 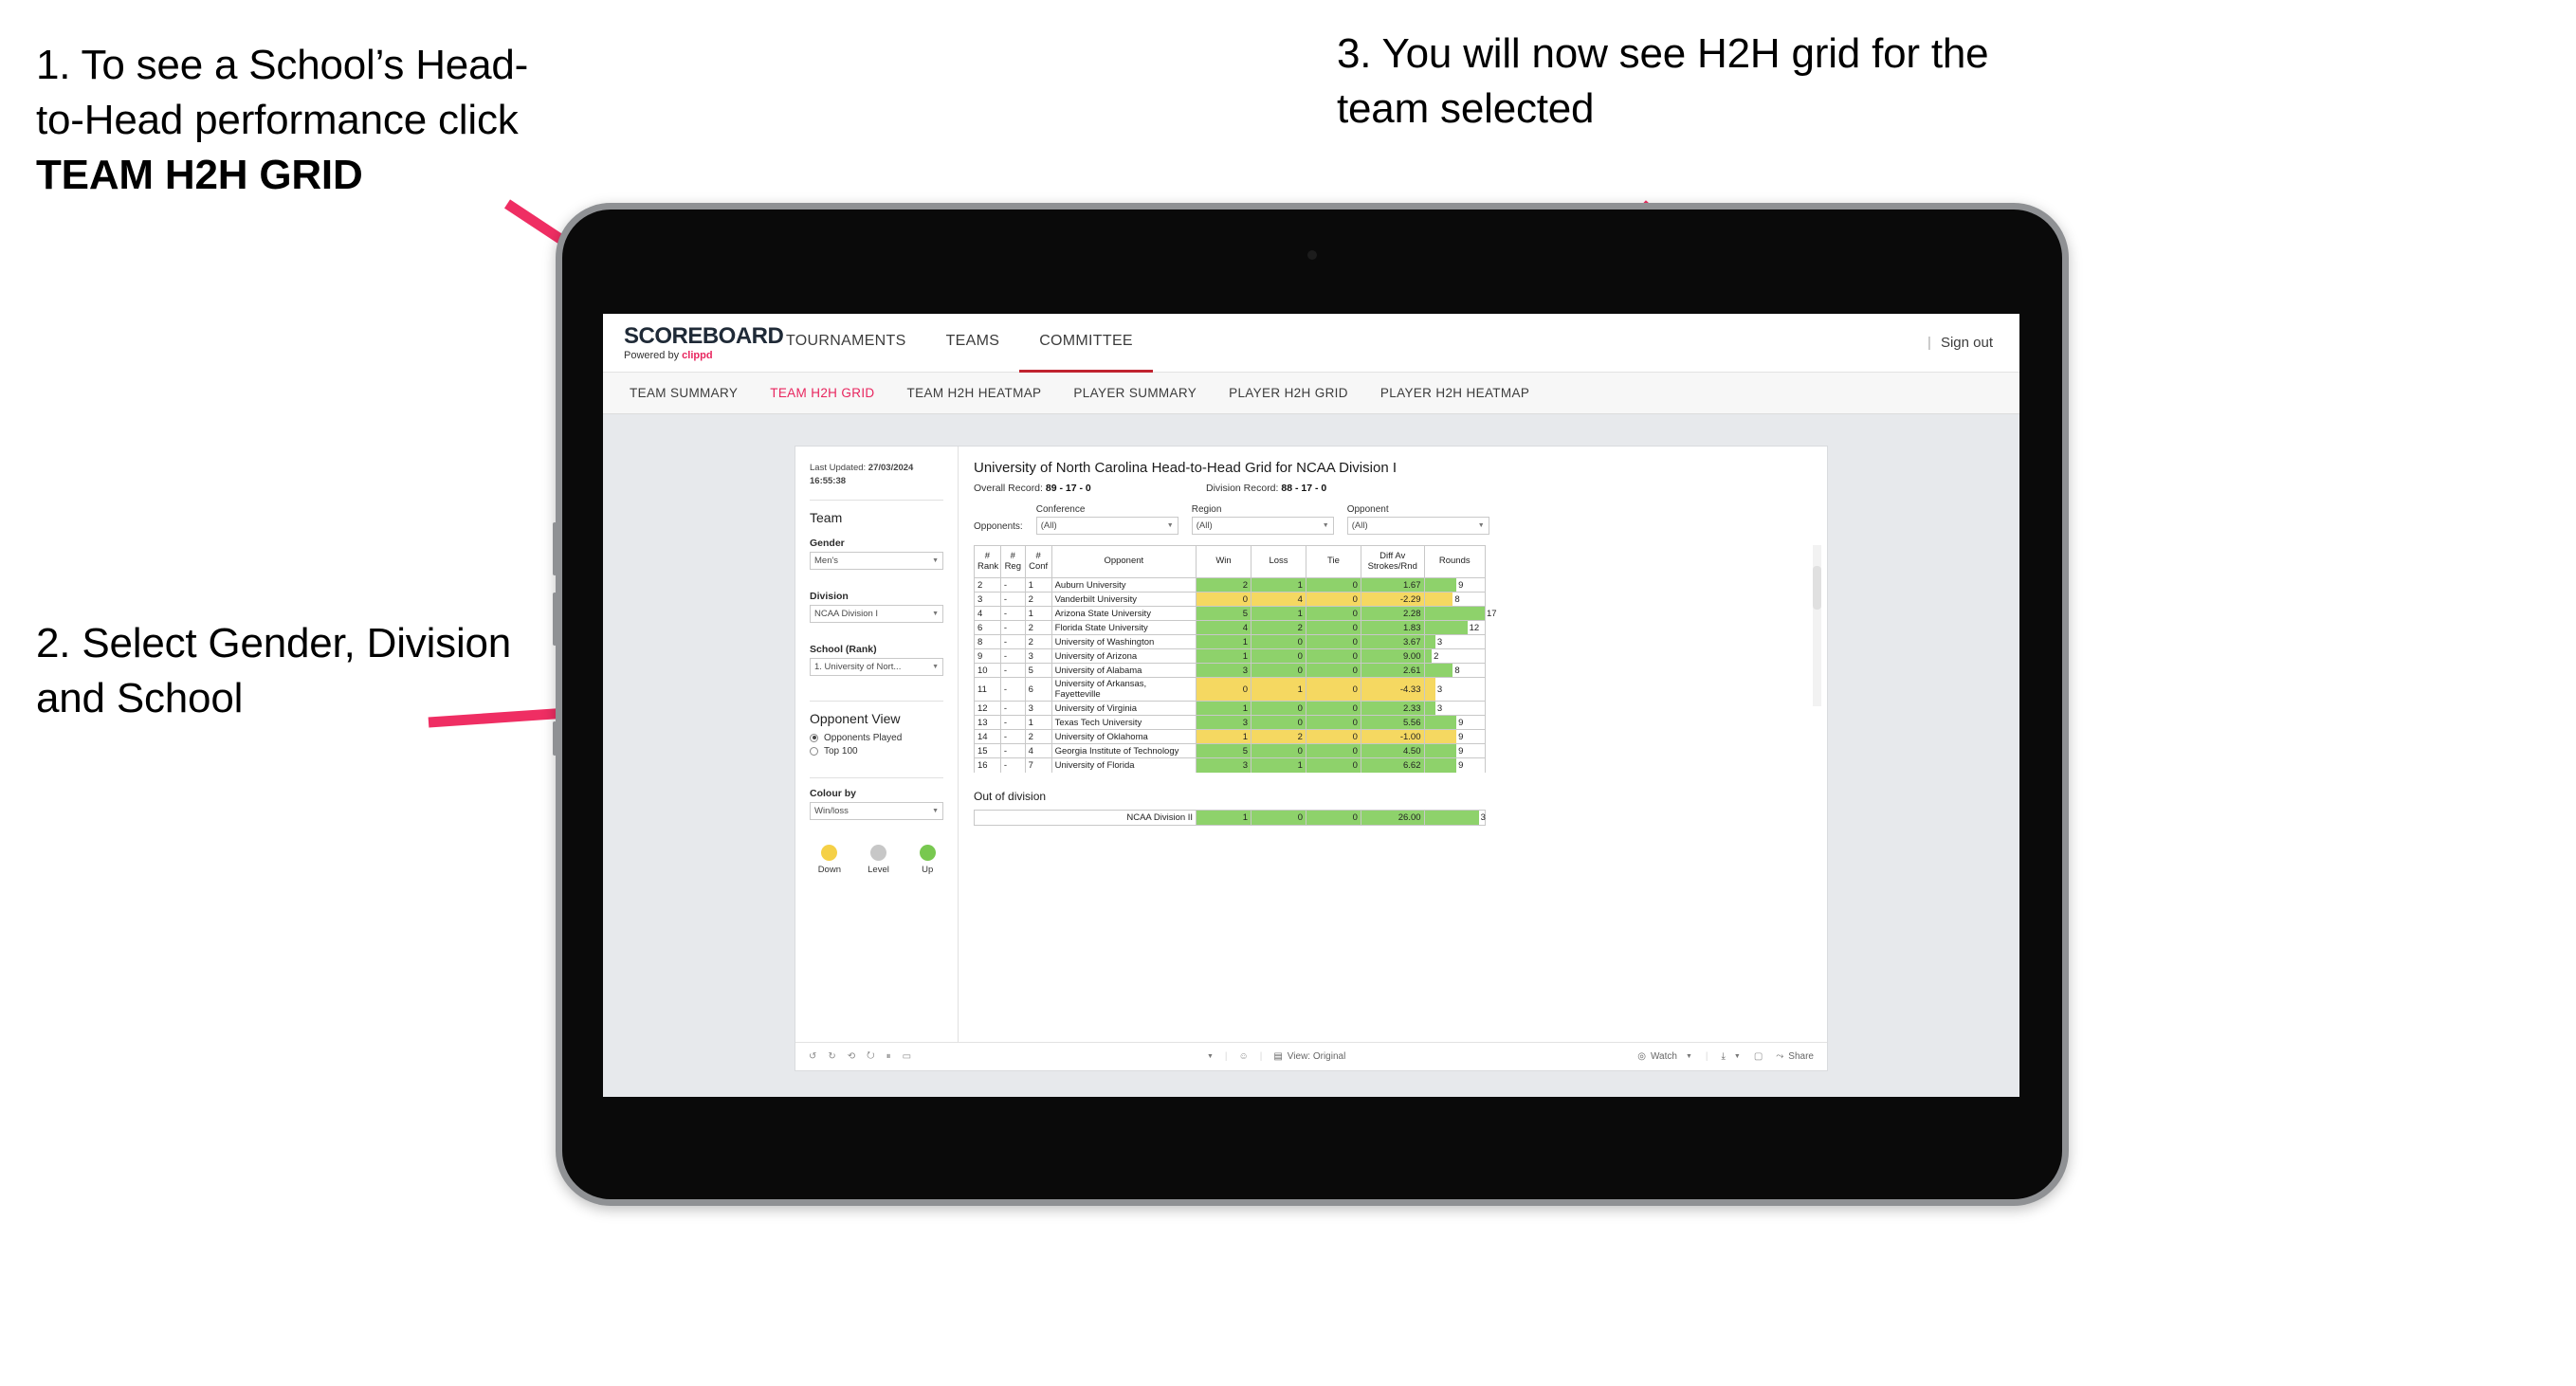 What do you see at coordinates (1038, 656) in the screenshot?
I see `cell-conf: 3` at bounding box center [1038, 656].